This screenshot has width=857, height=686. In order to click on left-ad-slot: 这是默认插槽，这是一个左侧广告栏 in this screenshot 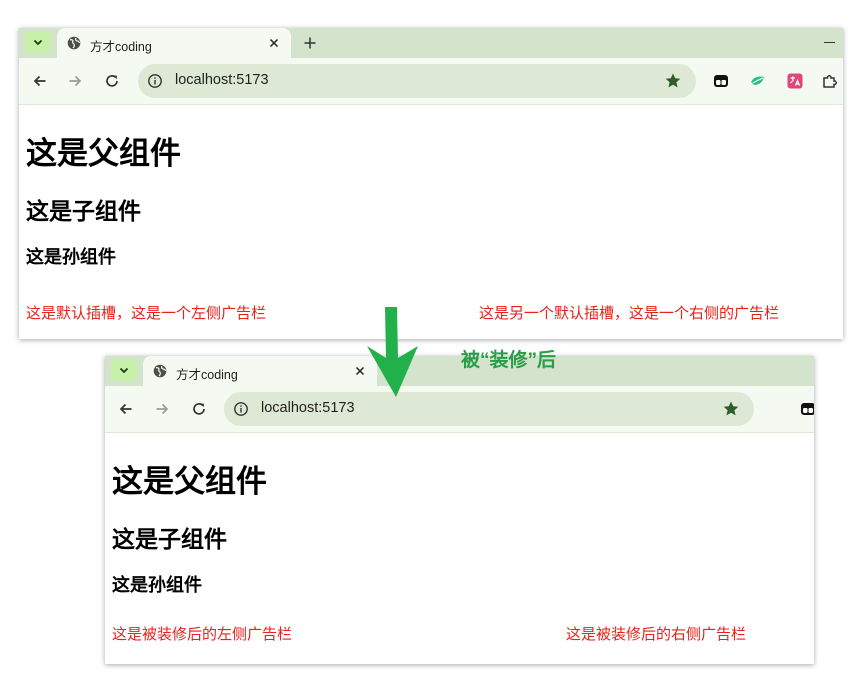, I will do `click(146, 313)`.